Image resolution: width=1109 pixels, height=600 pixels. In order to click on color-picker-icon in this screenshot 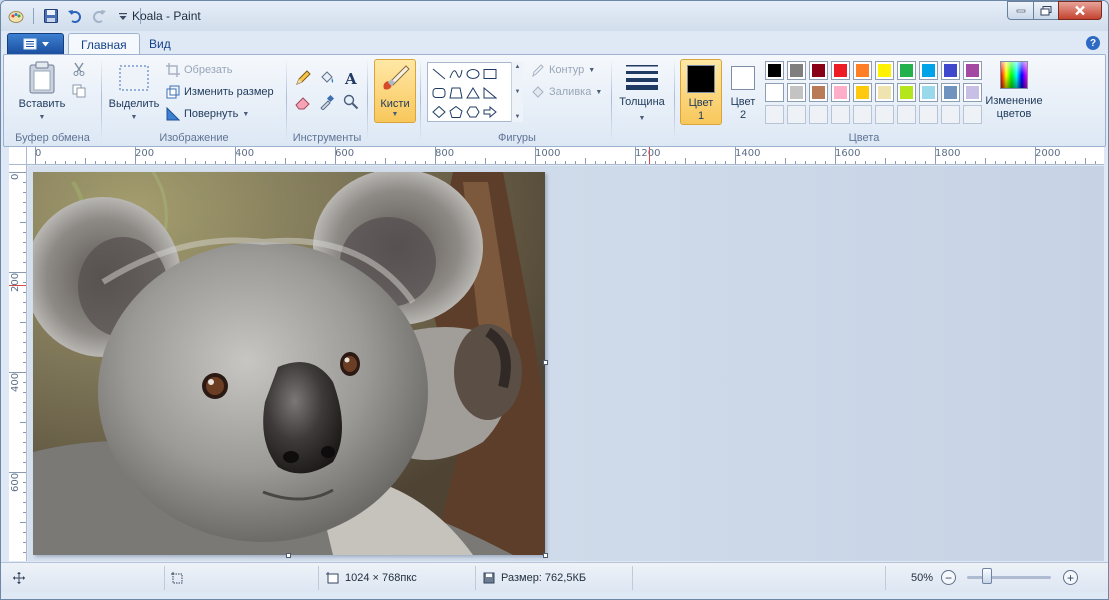, I will do `click(327, 102)`.